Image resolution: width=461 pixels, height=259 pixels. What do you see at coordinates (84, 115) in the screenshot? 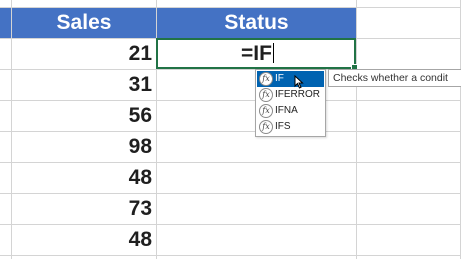
I see `sales-cell: 56` at bounding box center [84, 115].